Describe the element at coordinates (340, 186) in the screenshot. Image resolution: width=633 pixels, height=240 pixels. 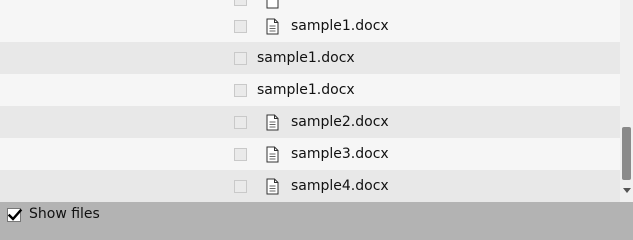
I see `tree-row-label: sample4.docx` at that location.